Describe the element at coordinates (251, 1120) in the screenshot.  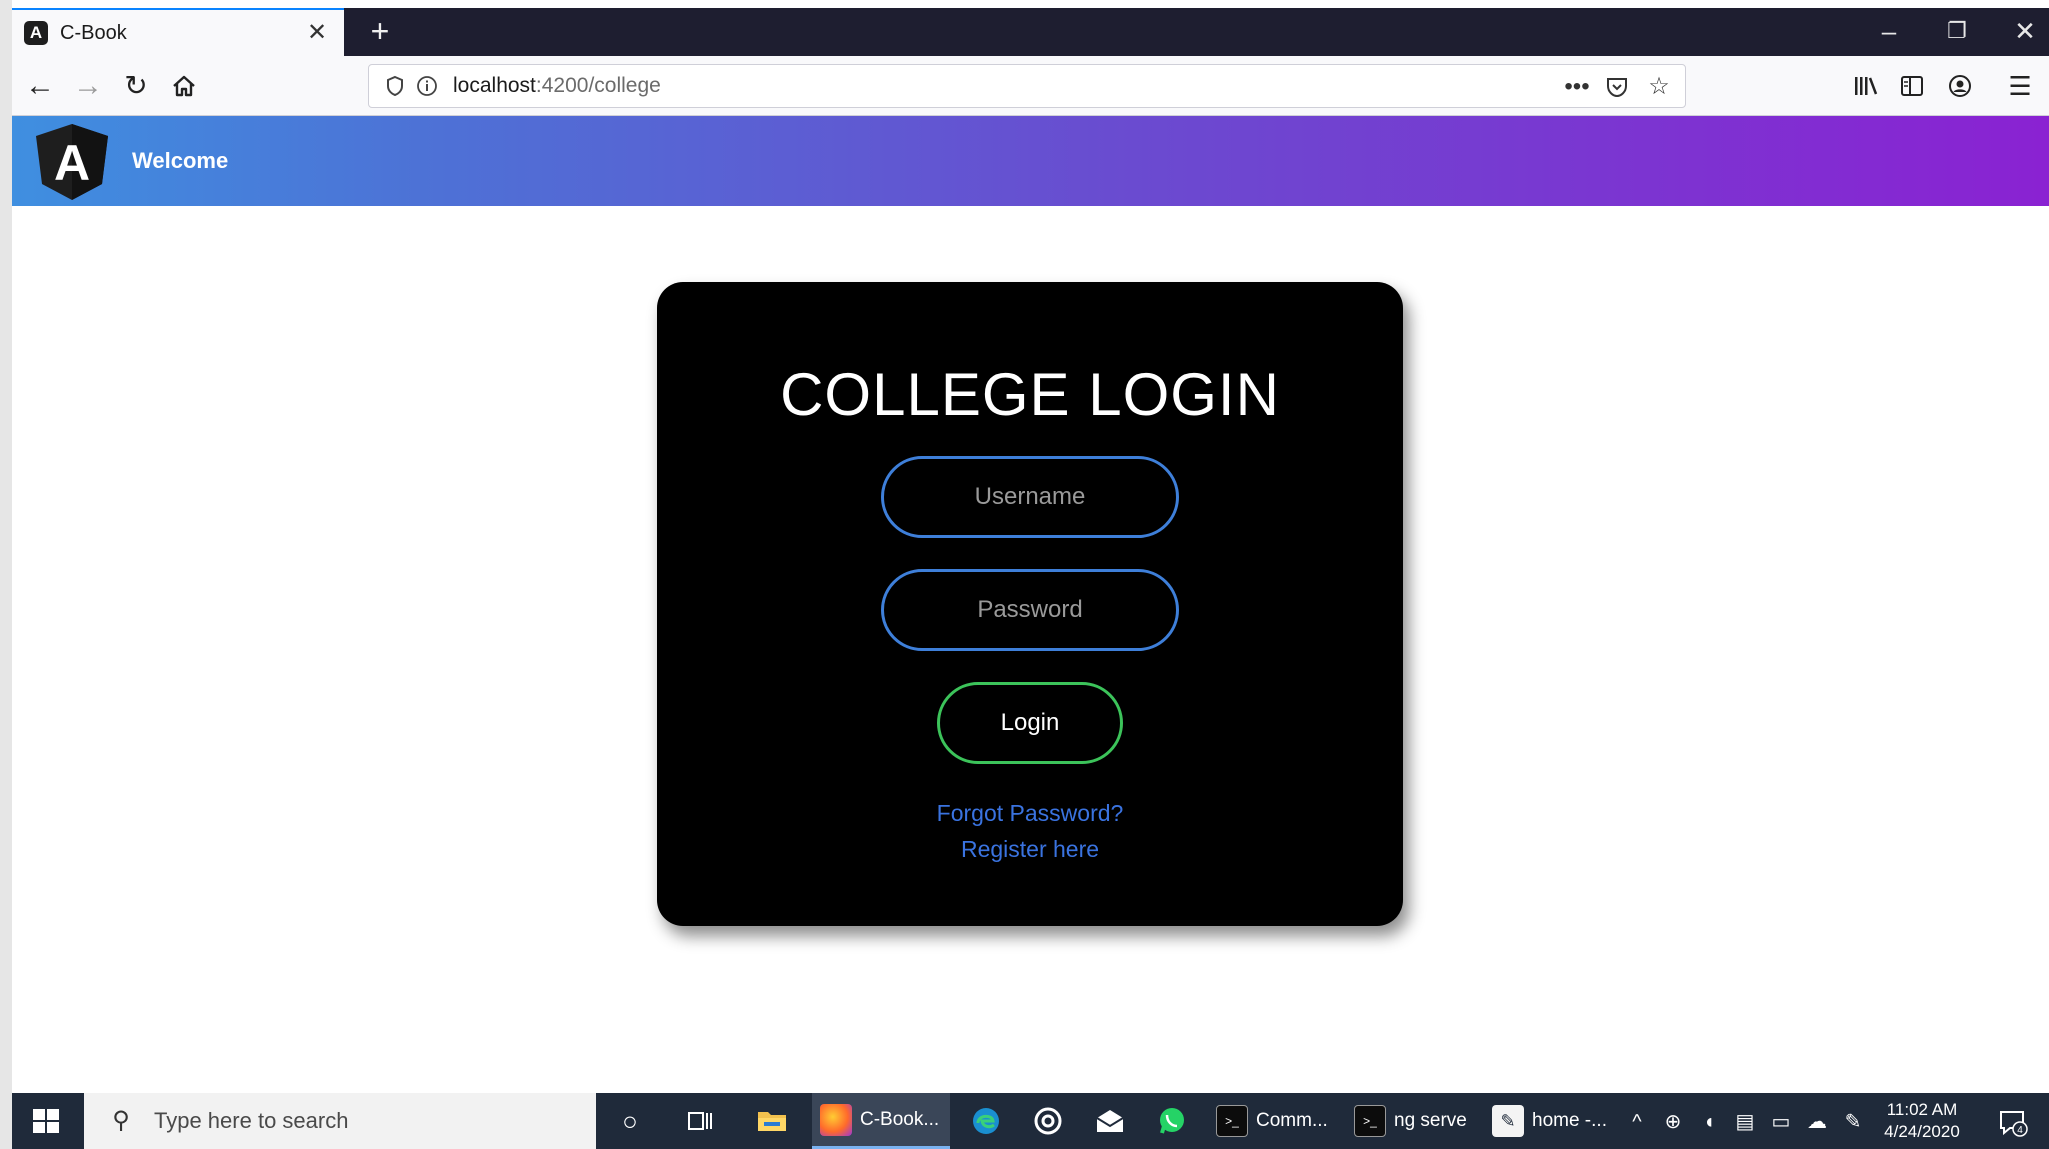
I see `search-placeholder: Type here to search` at that location.